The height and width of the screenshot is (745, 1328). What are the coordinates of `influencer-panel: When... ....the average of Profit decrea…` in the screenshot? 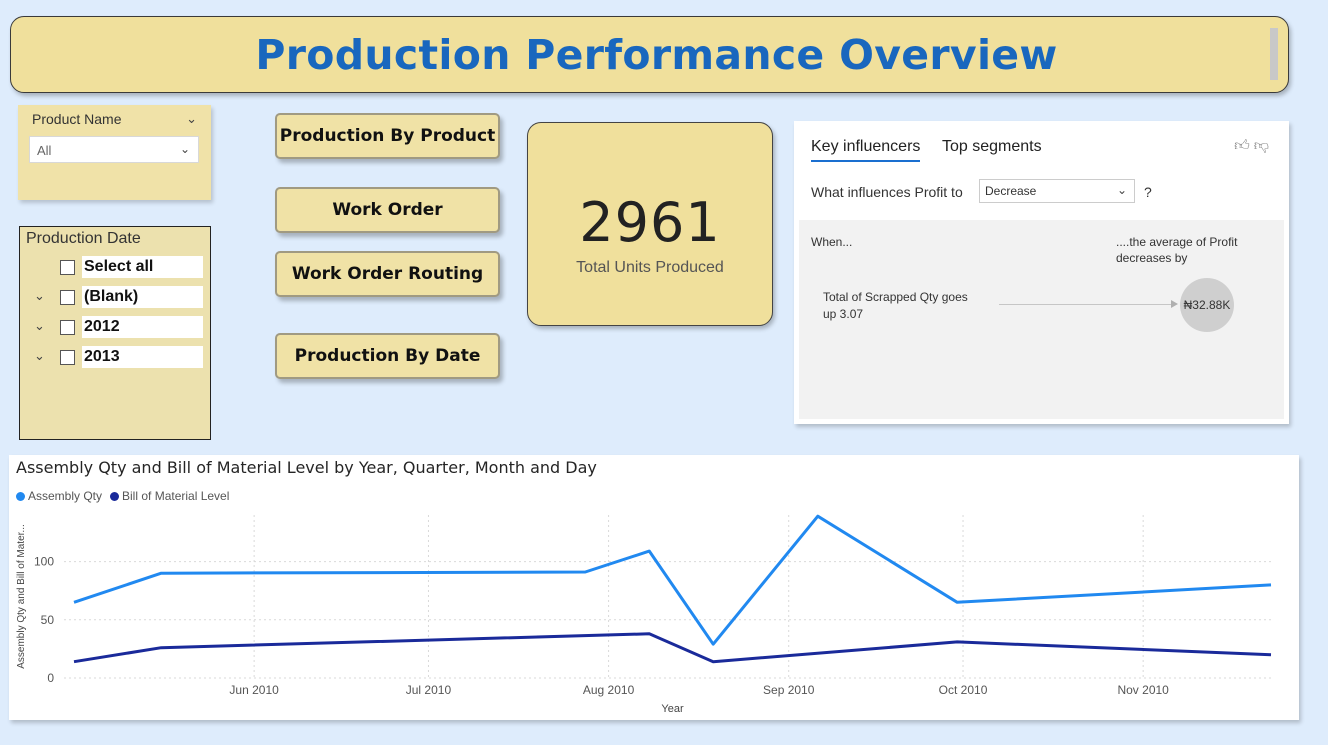 It's located at (1041, 319).